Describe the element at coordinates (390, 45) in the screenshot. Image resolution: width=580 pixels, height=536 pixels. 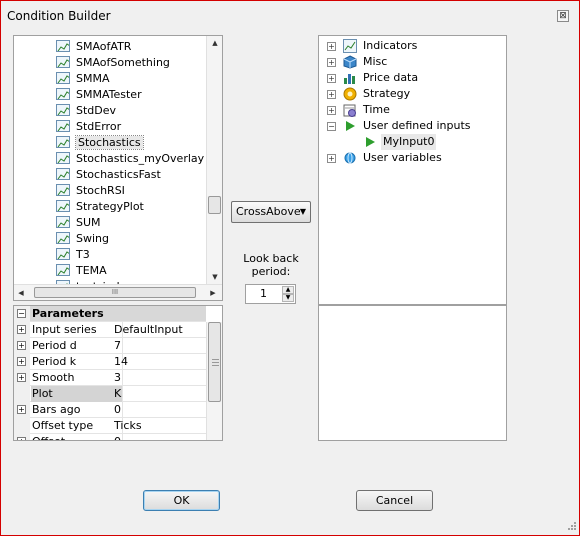
I see `tree-node-label: Indicators` at that location.